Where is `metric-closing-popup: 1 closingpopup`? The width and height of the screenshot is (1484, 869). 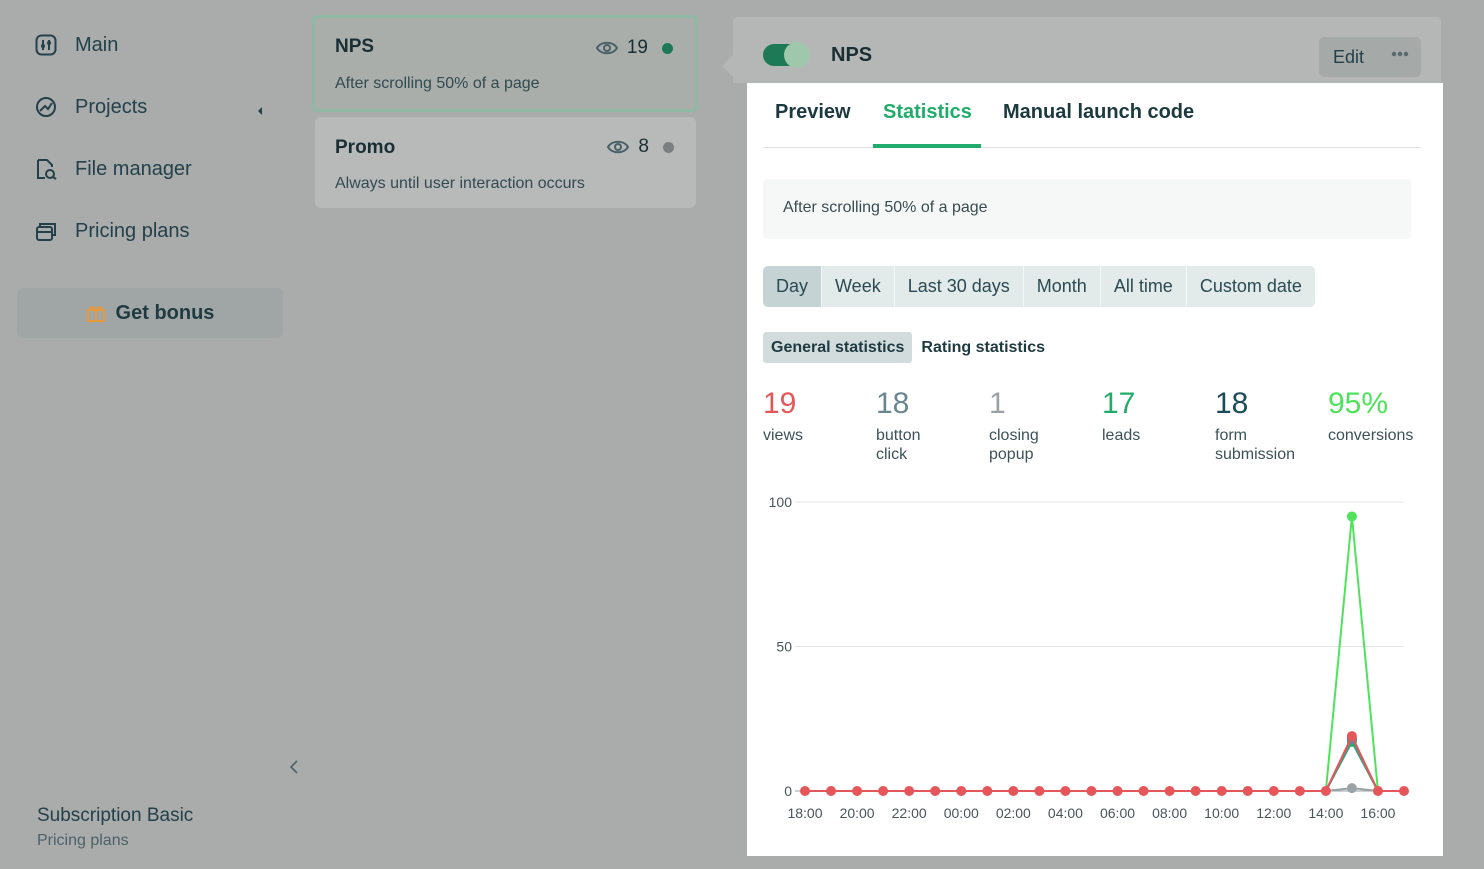 metric-closing-popup: 1 closingpopup is located at coordinates (1014, 425).